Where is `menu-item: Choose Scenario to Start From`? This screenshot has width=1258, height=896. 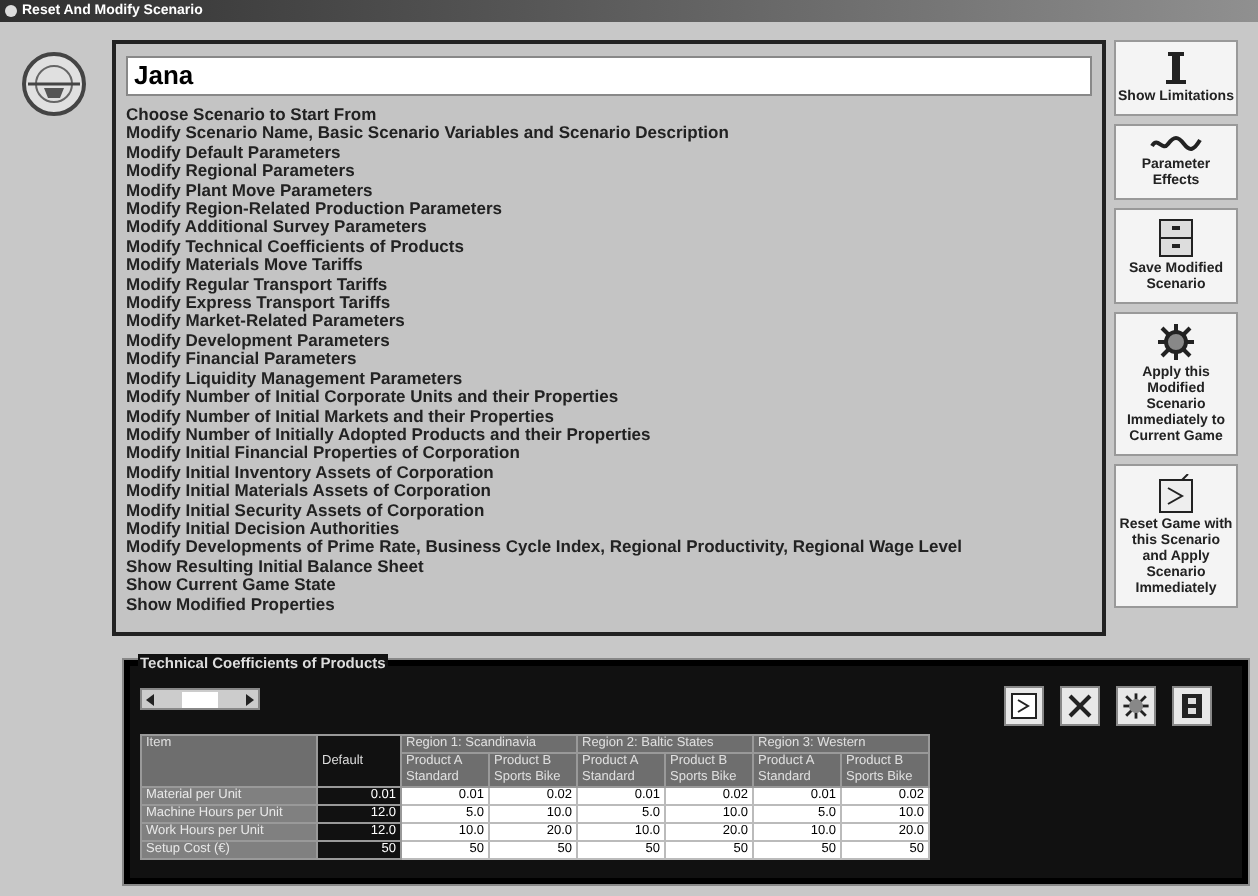 menu-item: Choose Scenario to Start From is located at coordinates (609, 115).